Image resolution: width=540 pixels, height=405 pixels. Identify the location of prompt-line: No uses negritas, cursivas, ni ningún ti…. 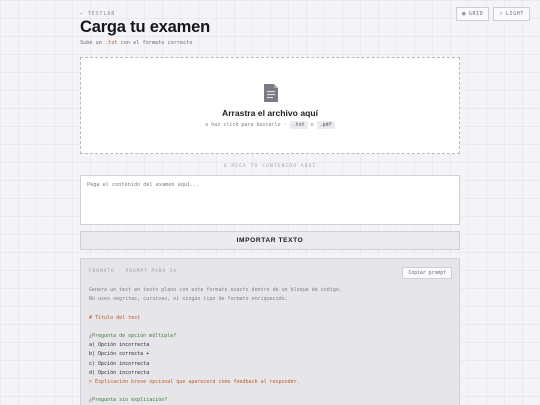
(188, 299).